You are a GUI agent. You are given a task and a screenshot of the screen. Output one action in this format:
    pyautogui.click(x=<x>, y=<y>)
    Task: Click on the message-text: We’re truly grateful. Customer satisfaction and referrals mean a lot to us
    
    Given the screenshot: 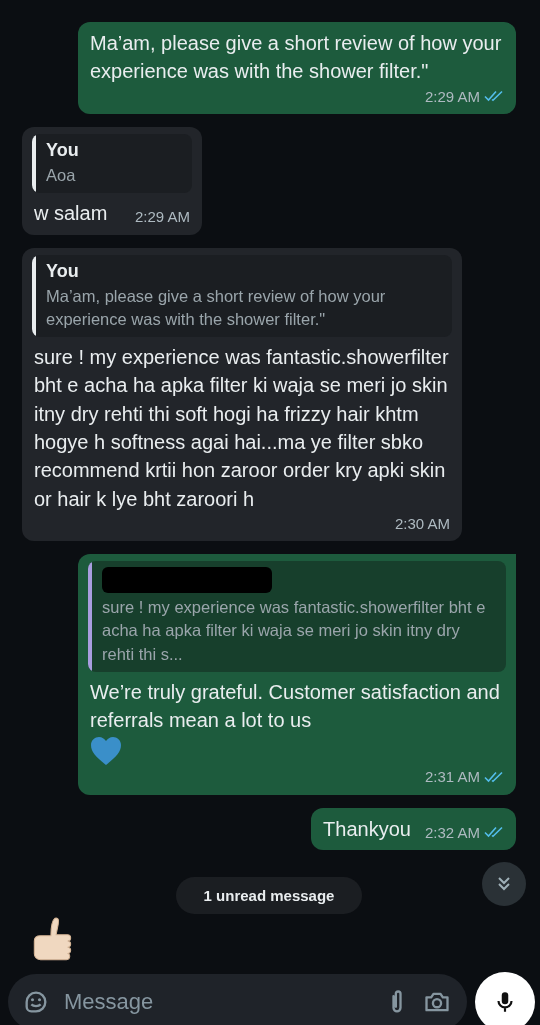 What is the action you would take?
    pyautogui.click(x=295, y=706)
    